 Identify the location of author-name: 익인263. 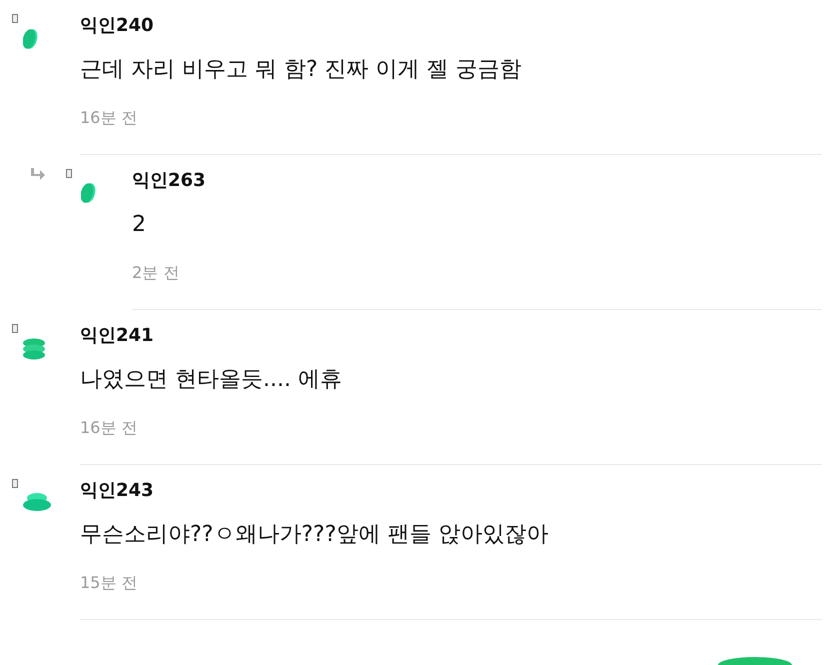
(169, 181).